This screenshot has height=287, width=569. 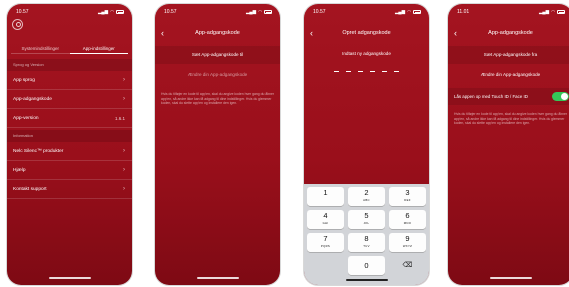 I want to click on passcode-entry-field, so click(x=366, y=70).